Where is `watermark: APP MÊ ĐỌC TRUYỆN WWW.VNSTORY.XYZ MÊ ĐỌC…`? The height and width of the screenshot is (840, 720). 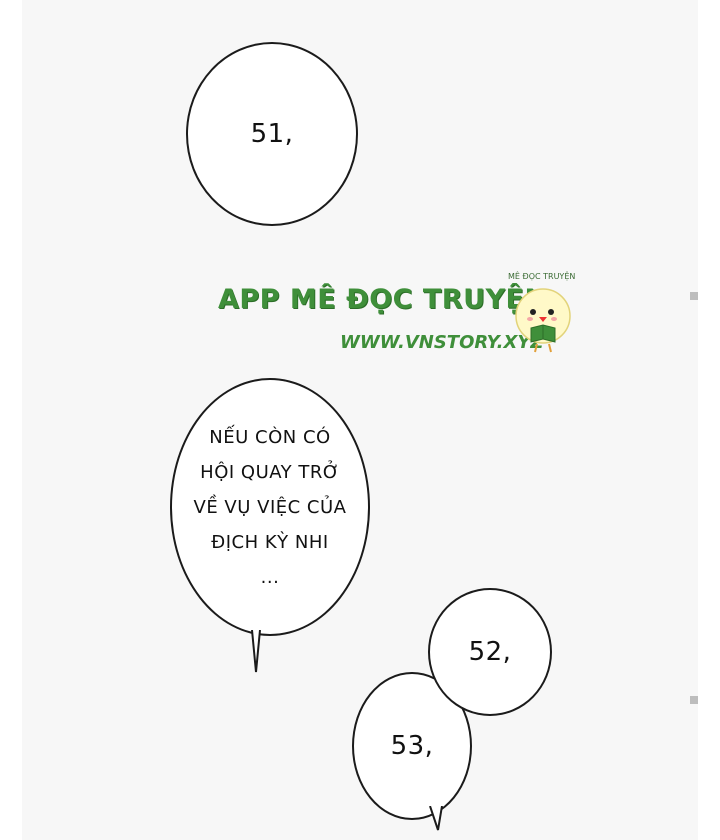 watermark: APP MÊ ĐỌC TRUYỆN WWW.VNSTORY.XYZ MÊ ĐỌC… is located at coordinates (403, 317).